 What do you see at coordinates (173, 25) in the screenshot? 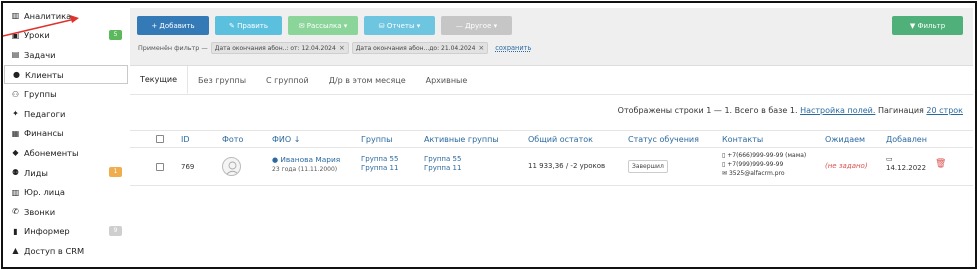
I see `add-button: + Добавить` at bounding box center [173, 25].